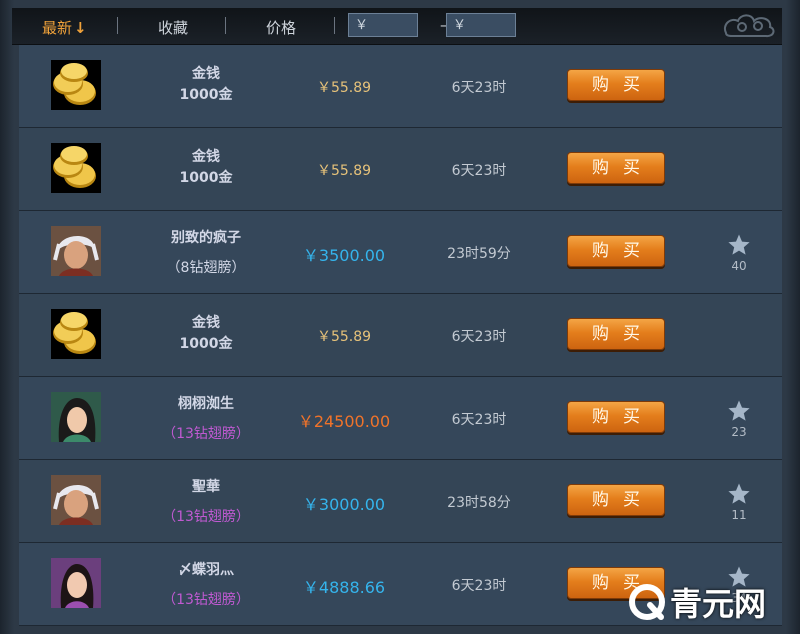 The width and height of the screenshot is (800, 634). I want to click on item-price: ￥24500.00, so click(344, 421).